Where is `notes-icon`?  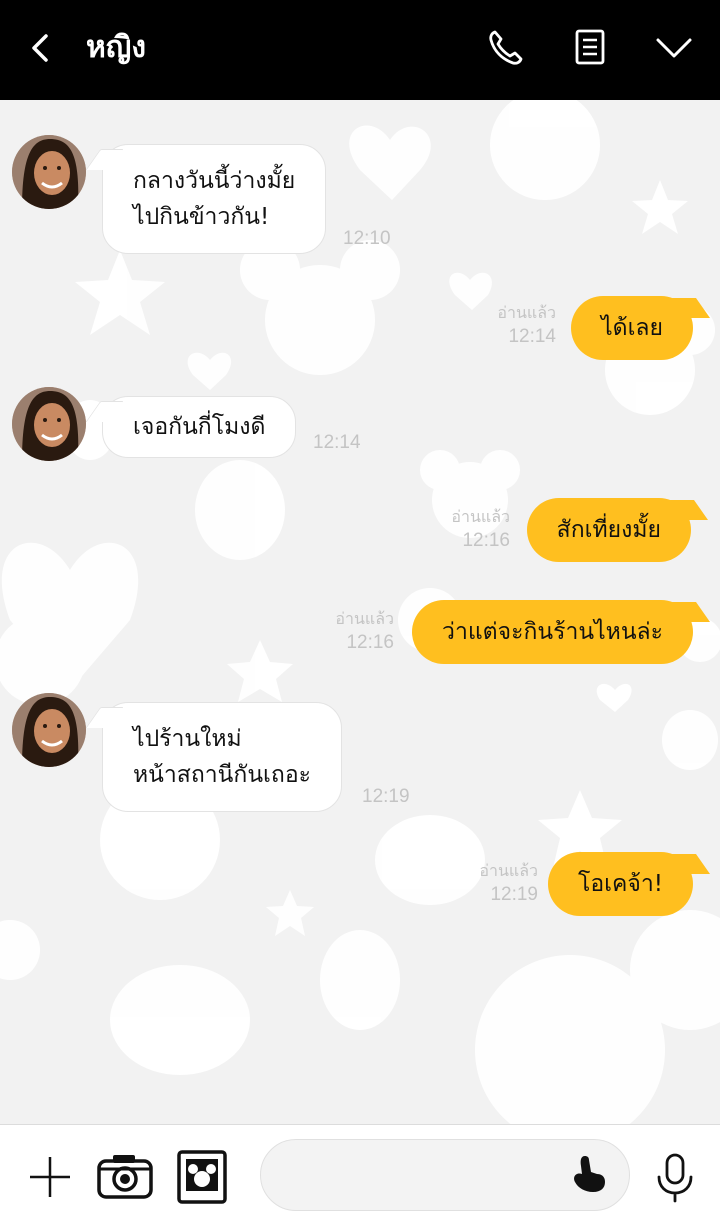
notes-icon is located at coordinates (590, 48).